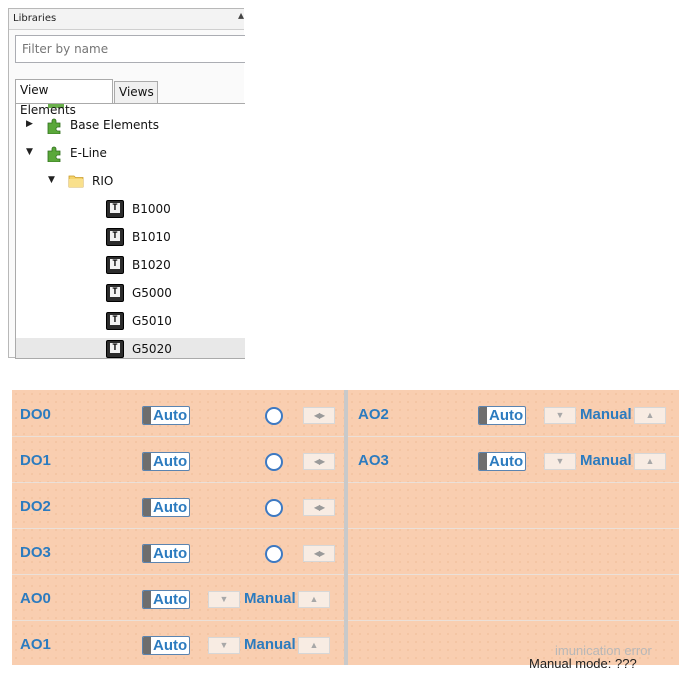  I want to click on auto-button-do2: Auto, so click(166, 507).